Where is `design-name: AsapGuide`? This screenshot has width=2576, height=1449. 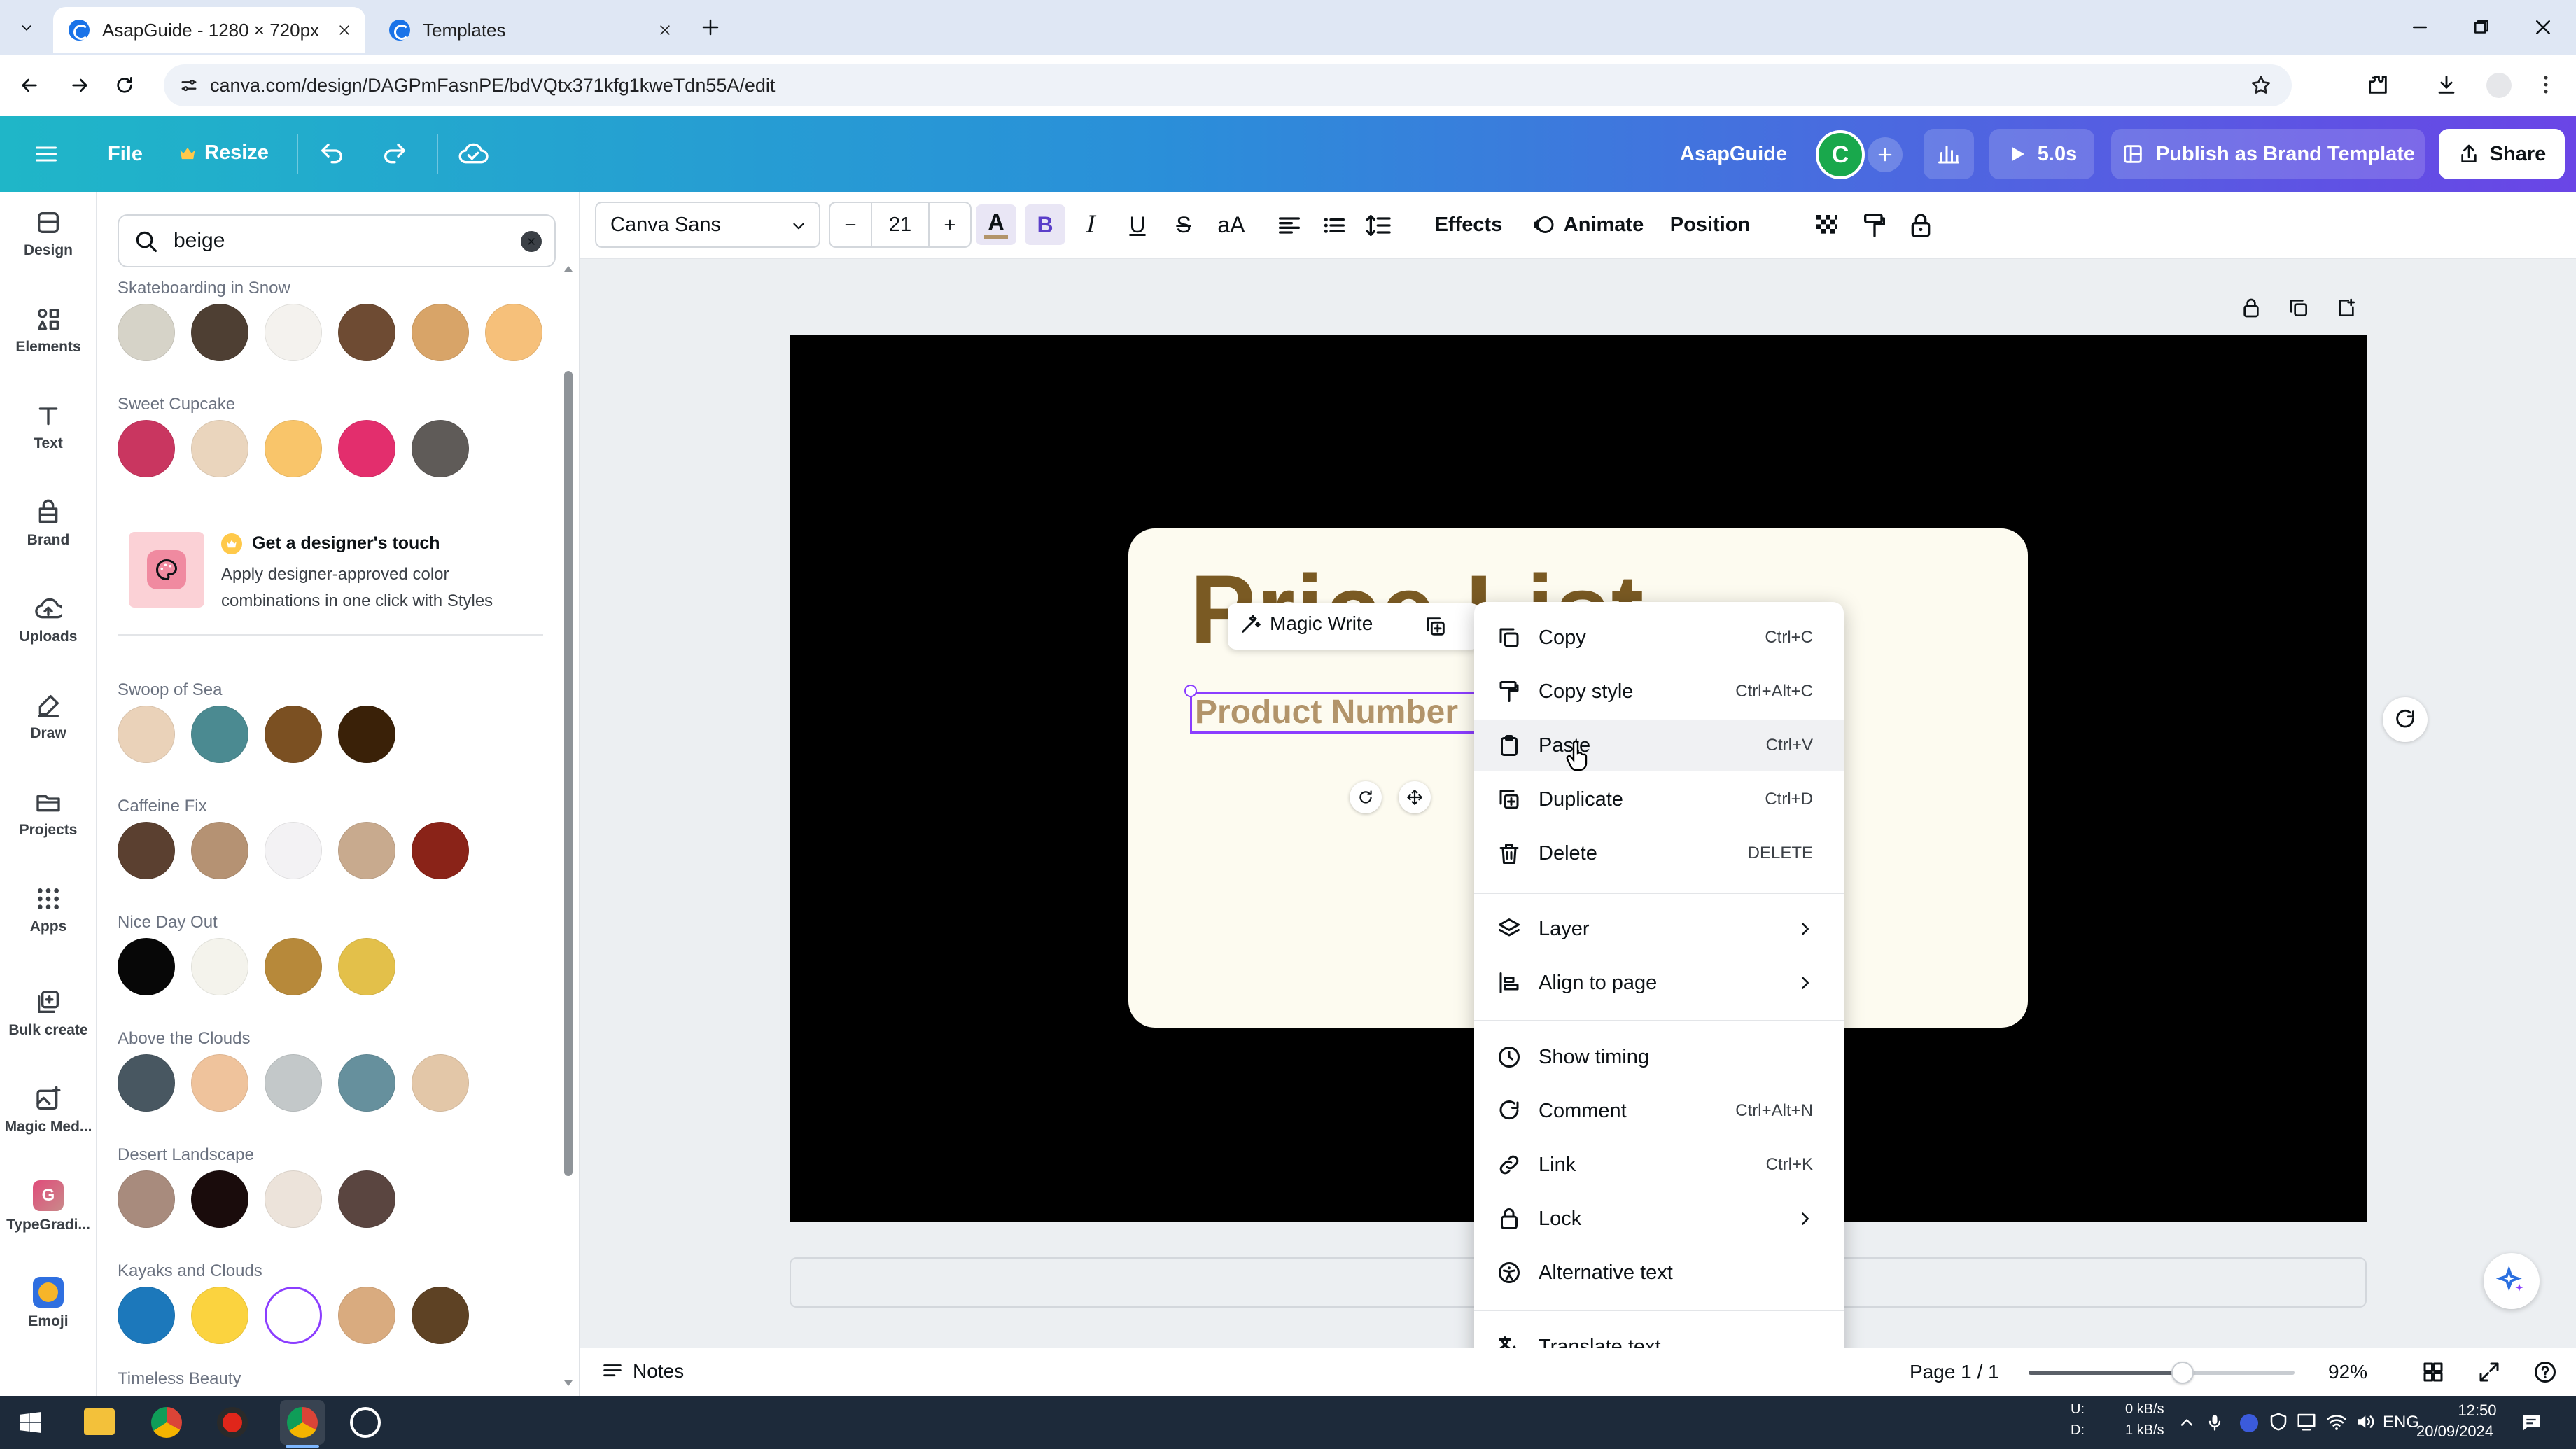
design-name: AsapGuide is located at coordinates (1733, 154).